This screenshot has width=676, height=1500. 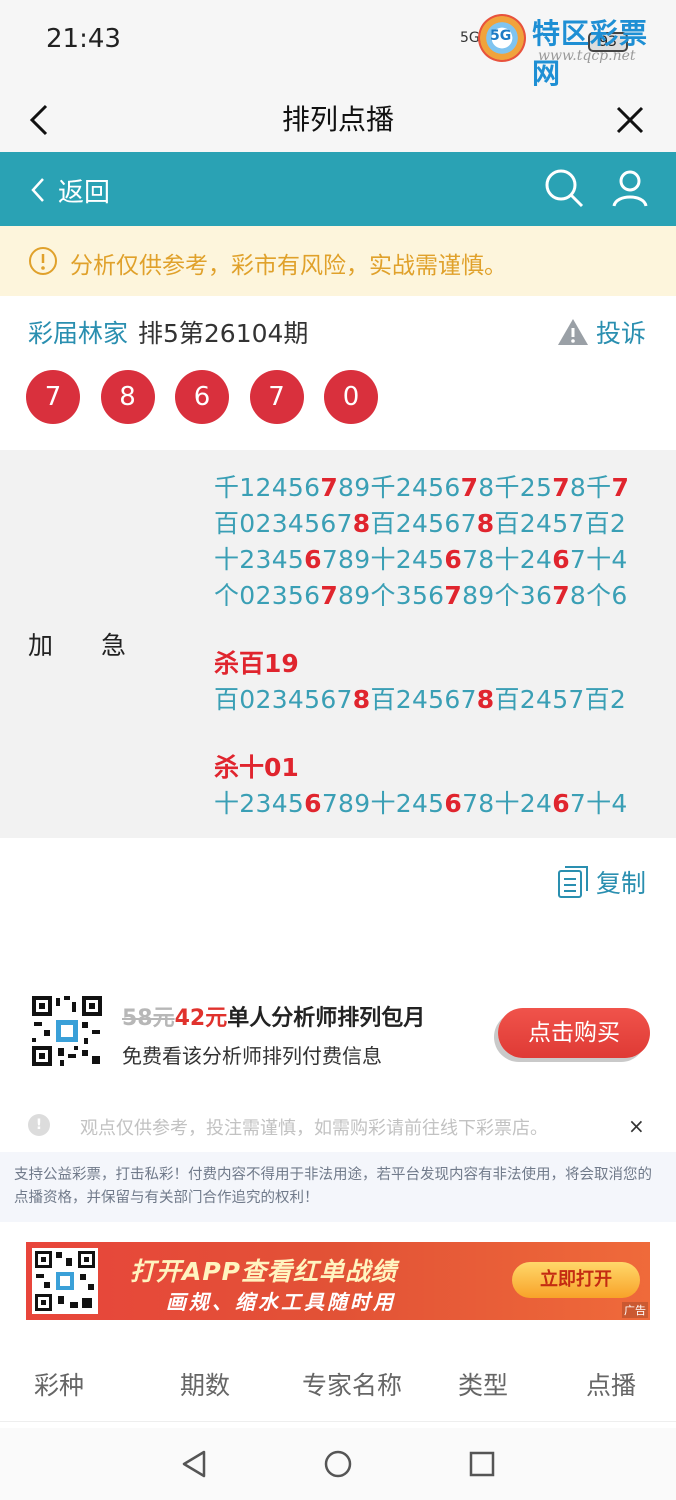 I want to click on line-segment: 8千25, so click(x=515, y=487).